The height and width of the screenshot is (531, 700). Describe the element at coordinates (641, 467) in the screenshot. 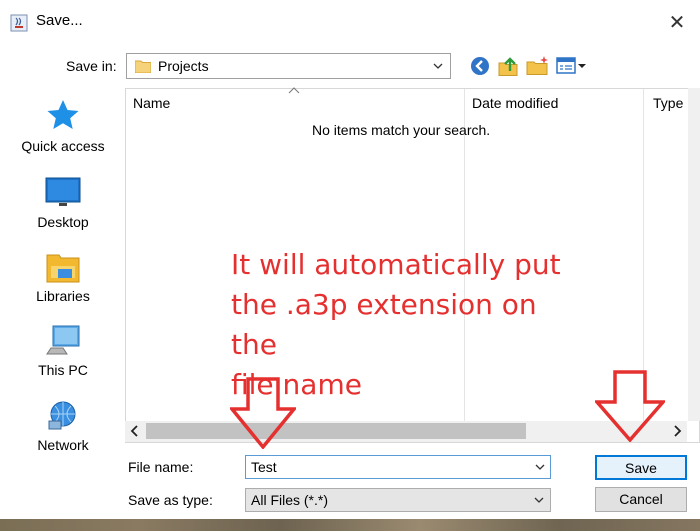

I see `save-button: Save` at that location.